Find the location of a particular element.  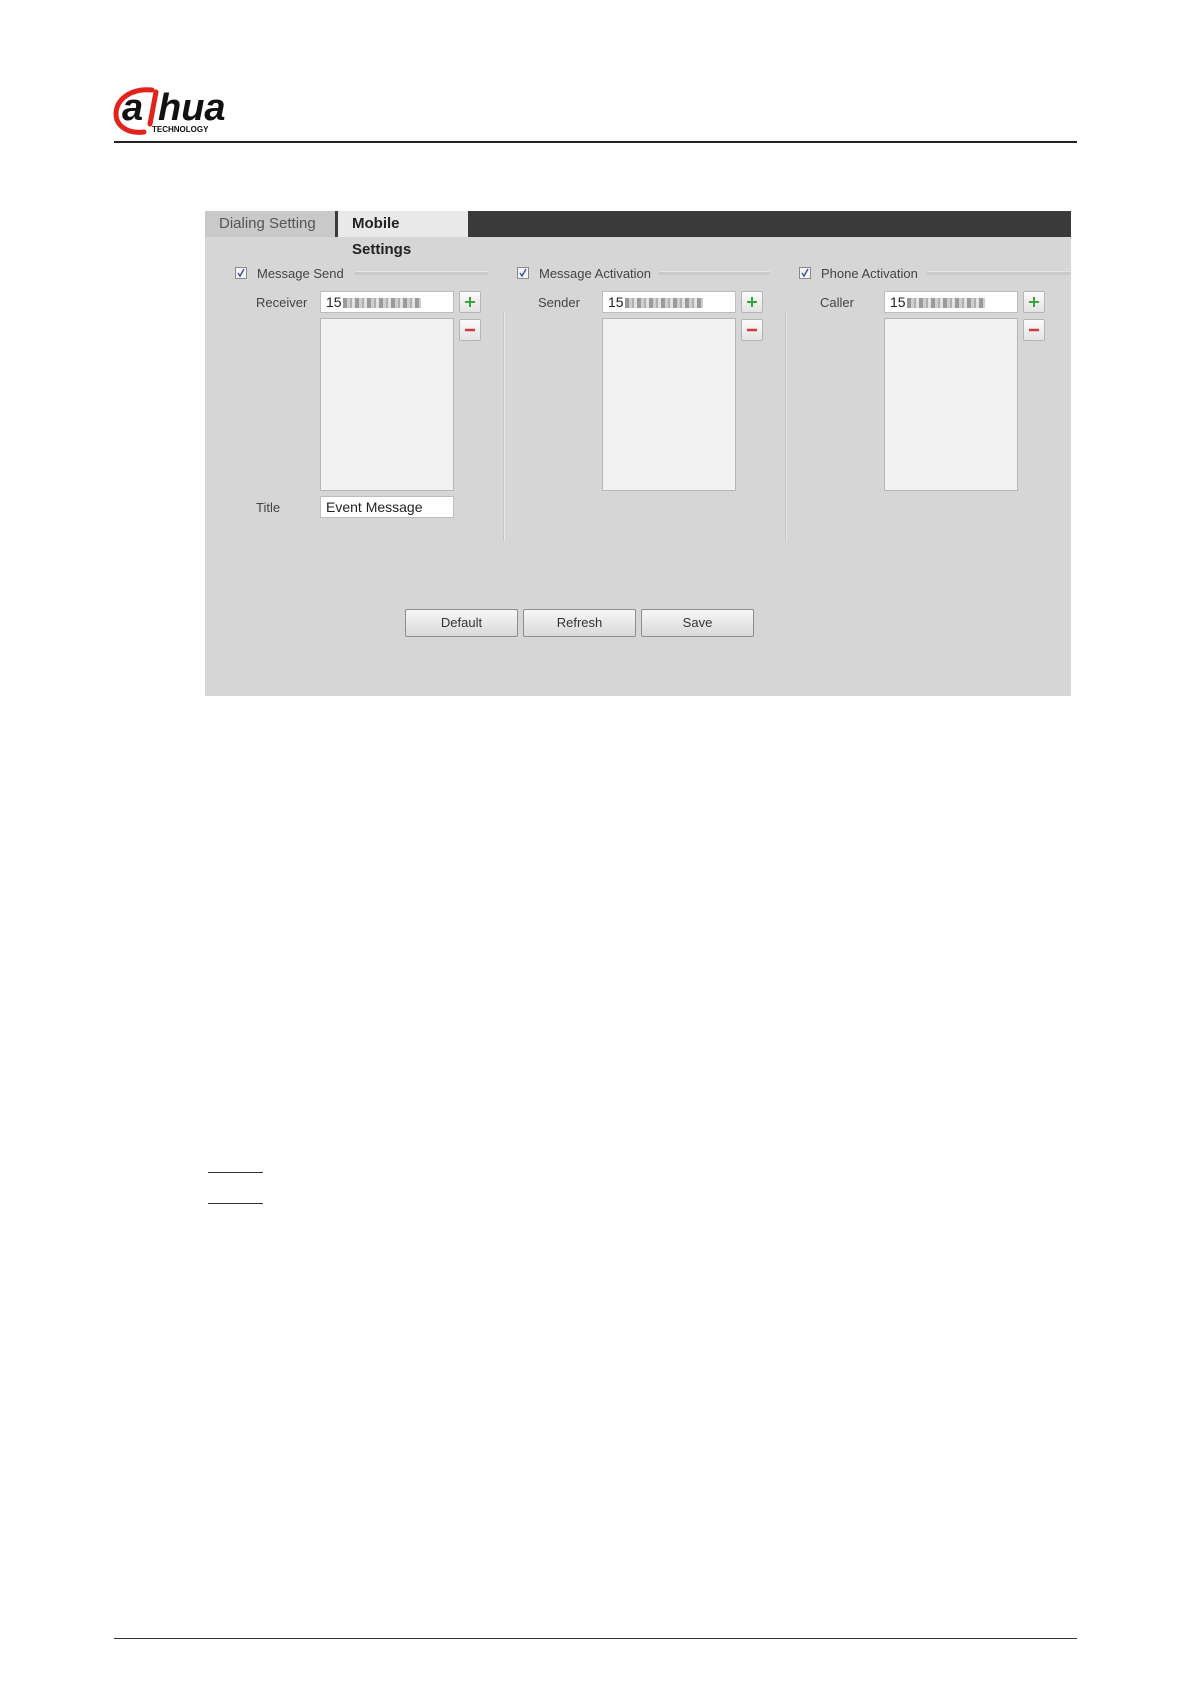

dahua-logo: a hua TECHNOLOGY is located at coordinates (192, 110).